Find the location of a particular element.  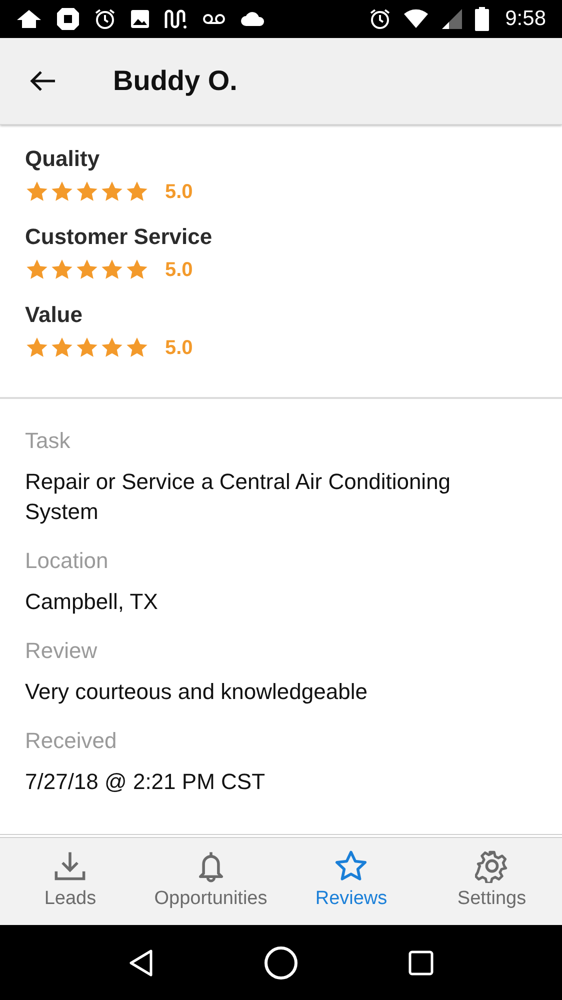

rating-label: Customer Service is located at coordinates (119, 237).